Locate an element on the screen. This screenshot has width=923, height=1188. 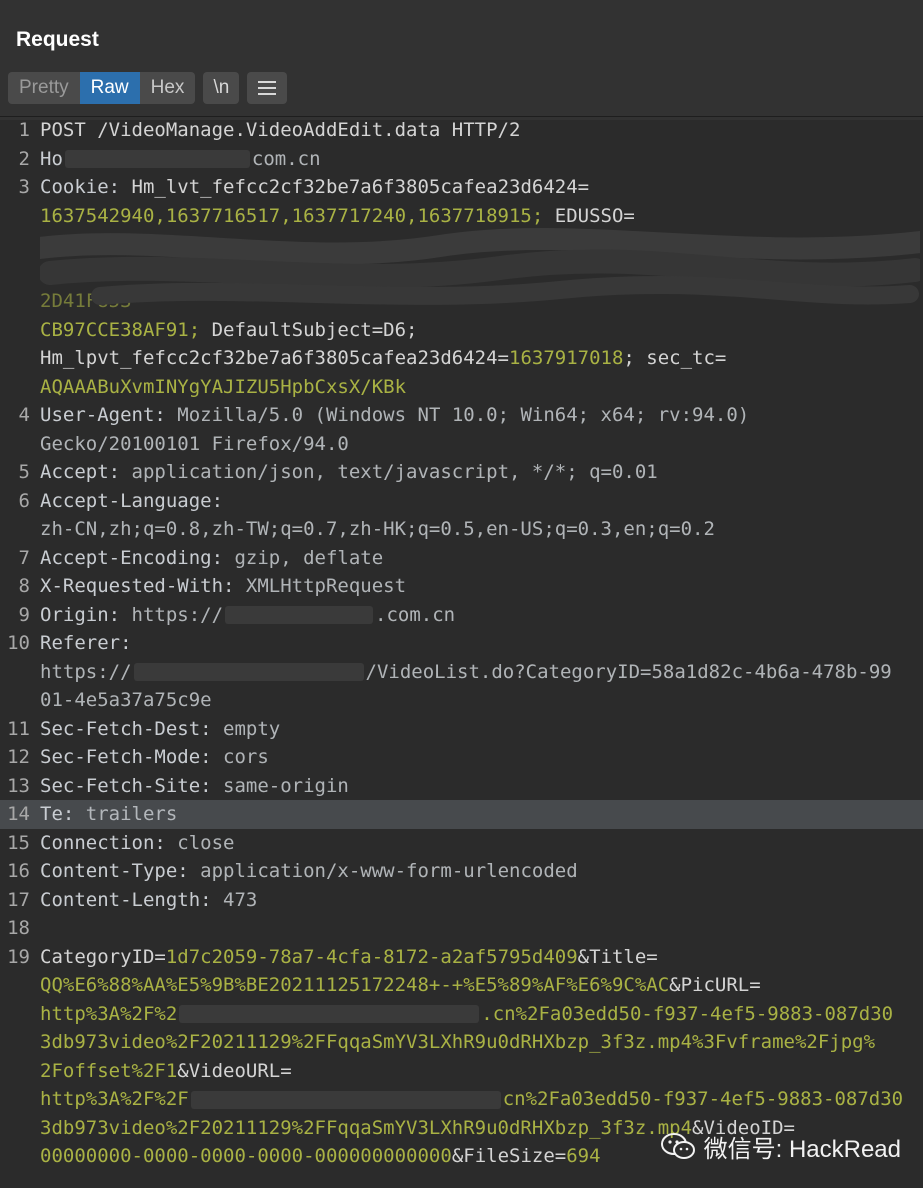
panel-title: Request is located at coordinates (57, 39).